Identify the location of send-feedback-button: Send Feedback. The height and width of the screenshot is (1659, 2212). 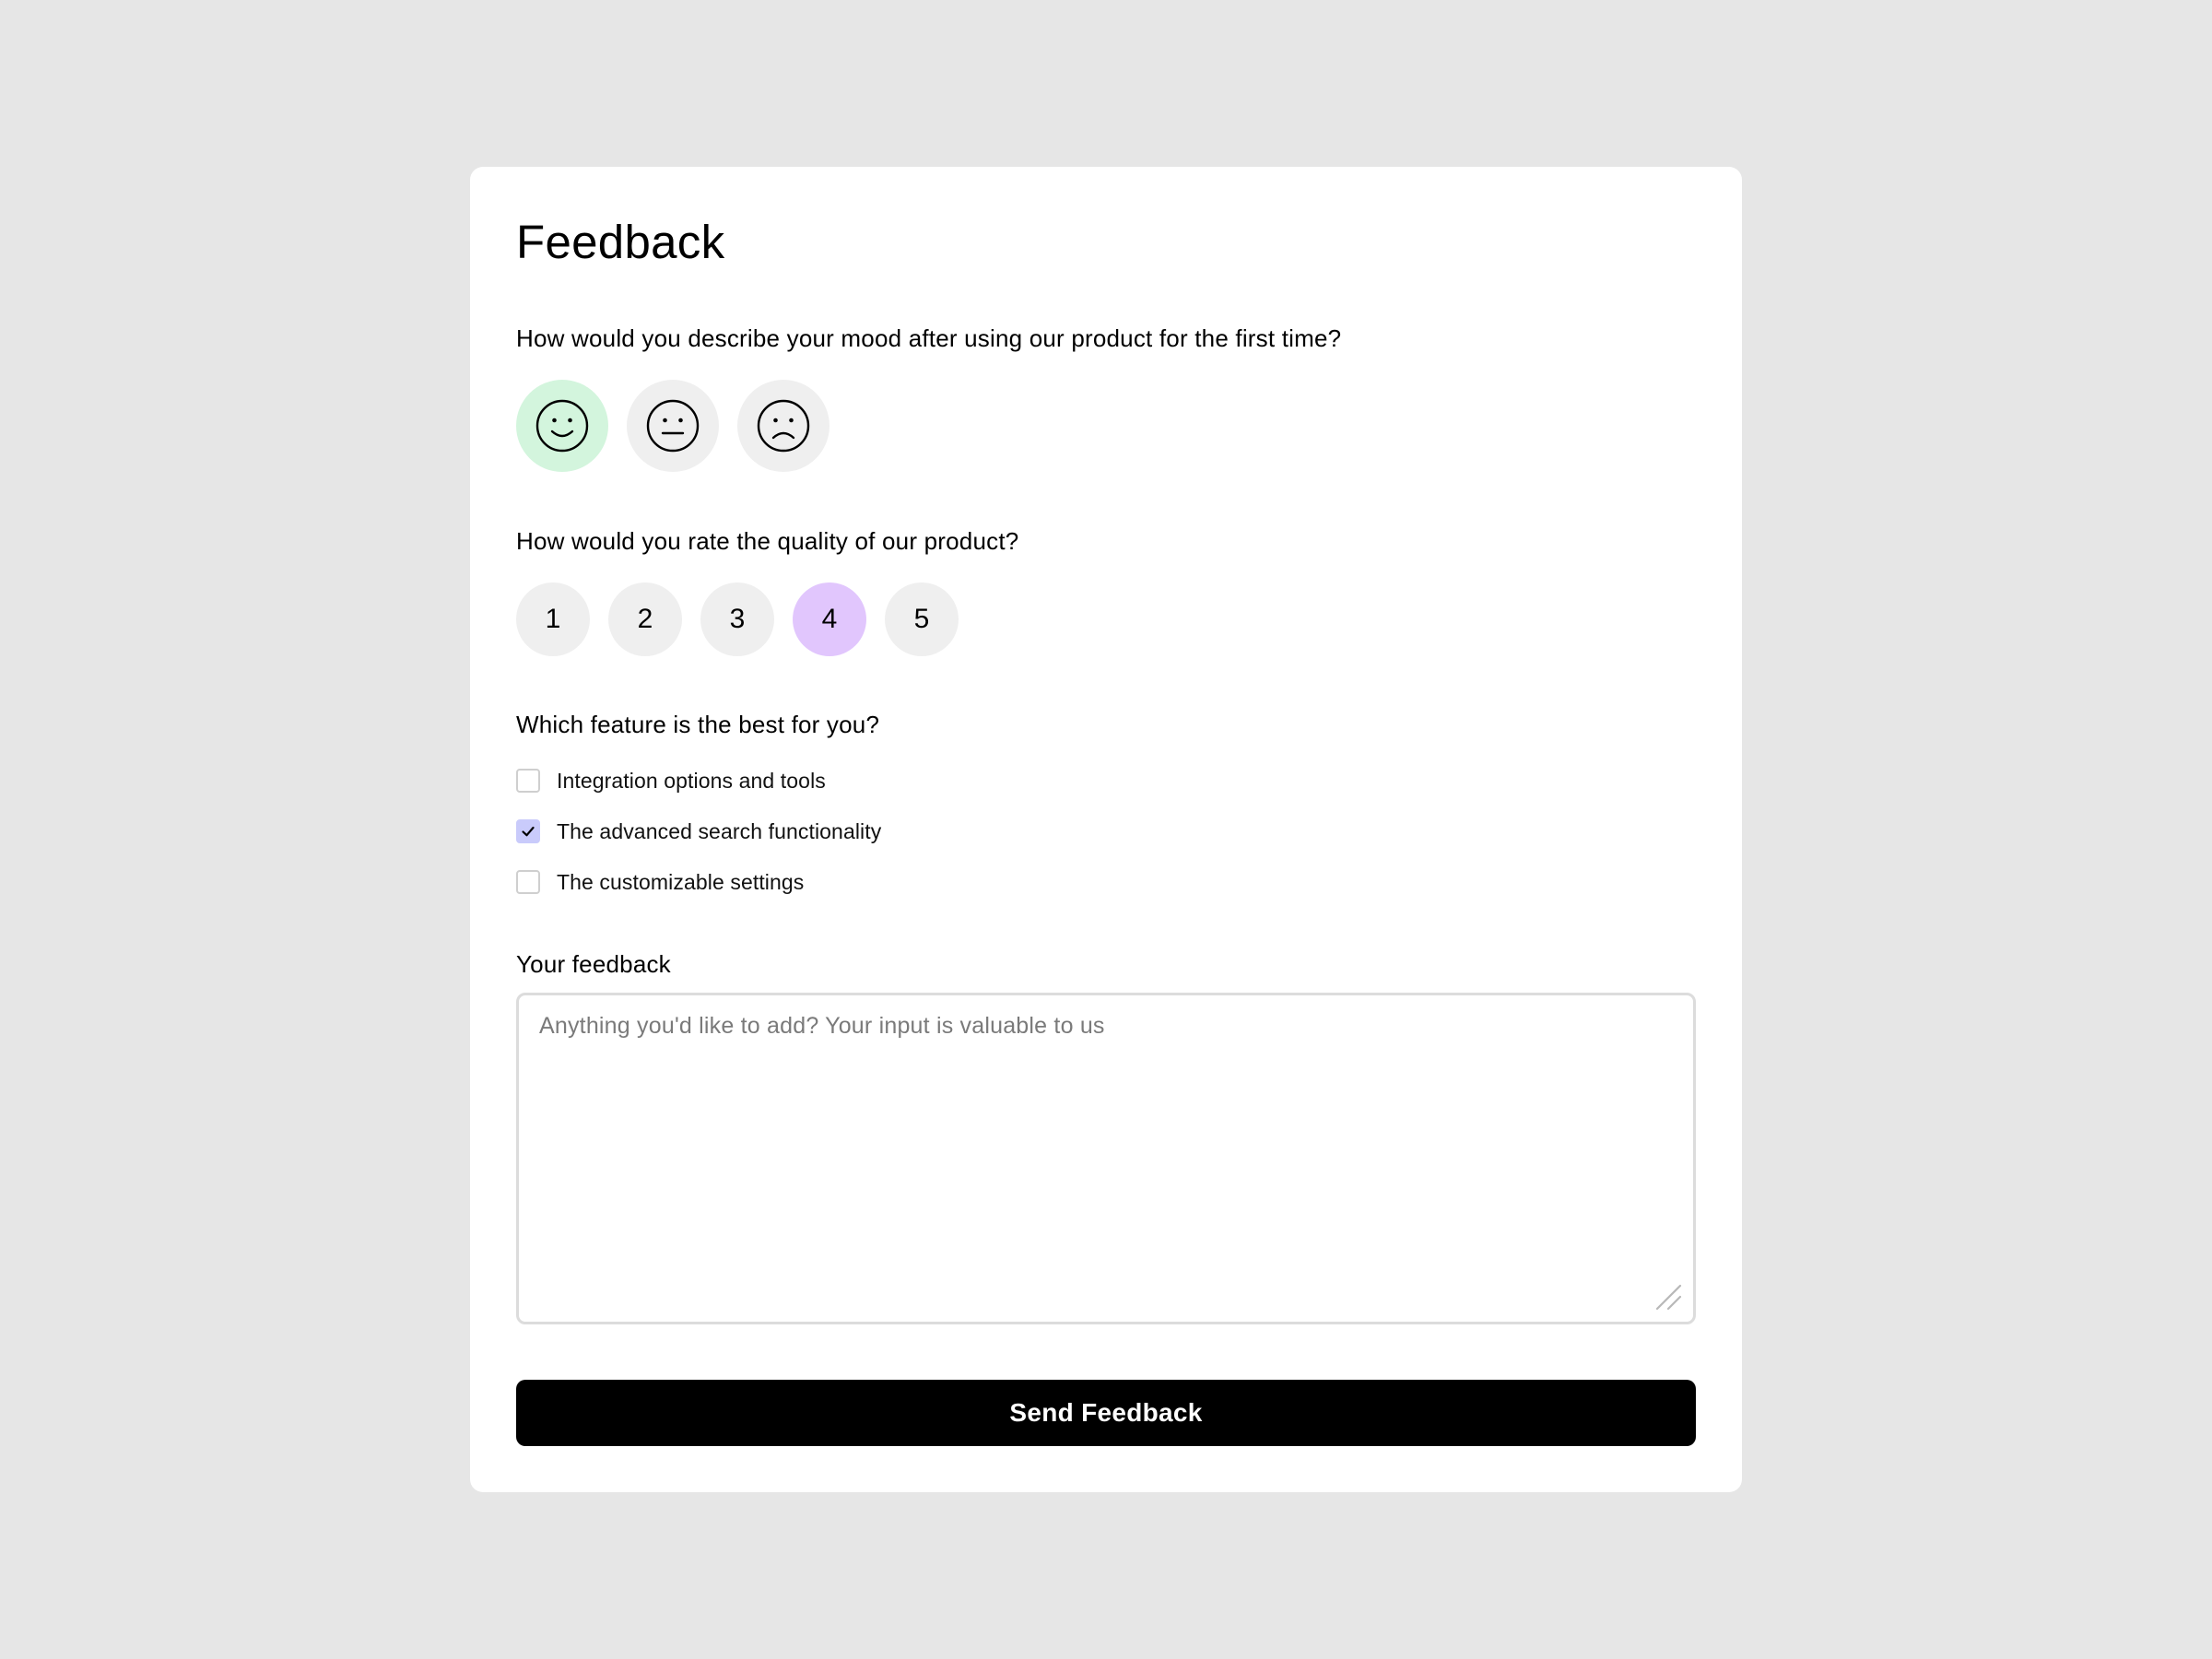
(1106, 1413).